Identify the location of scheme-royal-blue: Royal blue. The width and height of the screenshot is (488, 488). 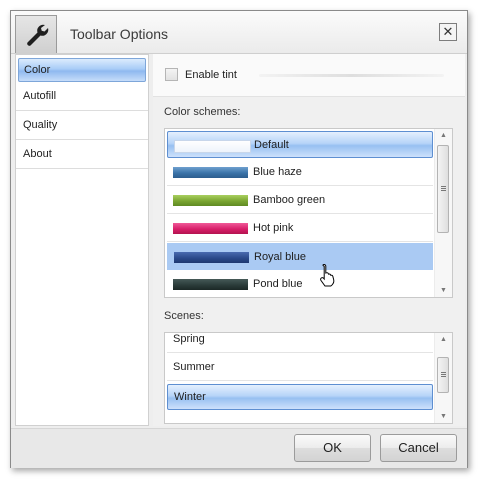
(300, 256).